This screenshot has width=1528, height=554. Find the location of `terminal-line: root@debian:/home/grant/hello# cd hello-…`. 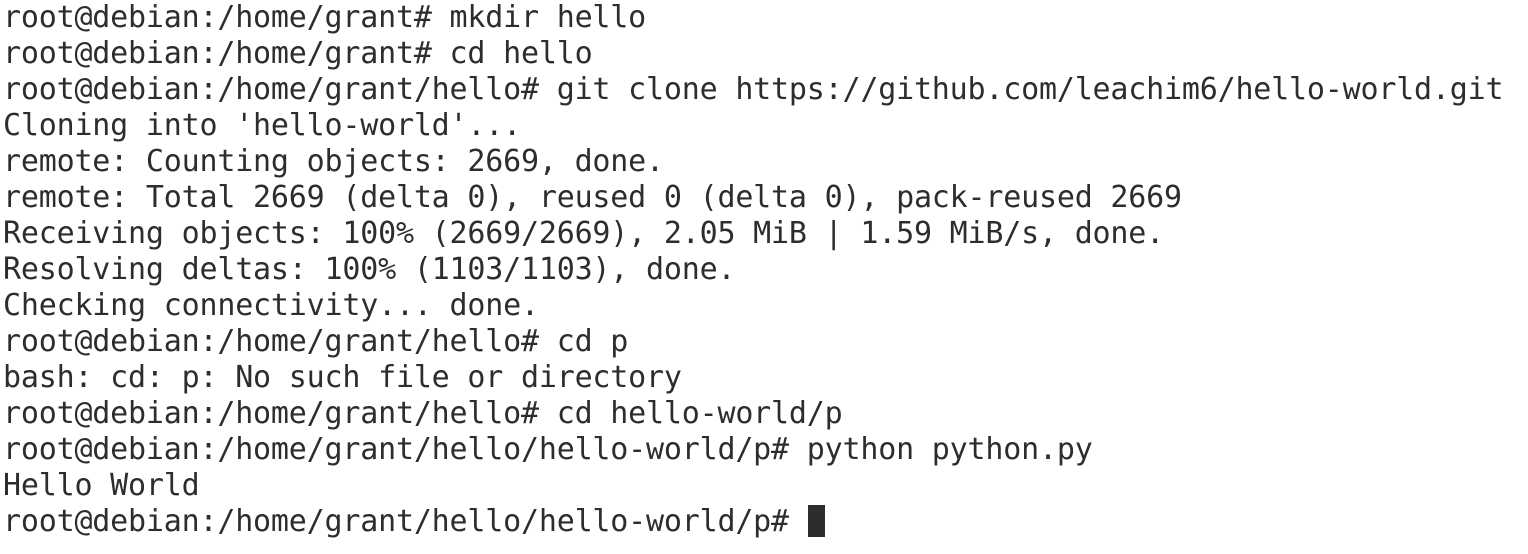

terminal-line: root@debian:/home/grant/hello# cd hello-… is located at coordinates (423, 413).